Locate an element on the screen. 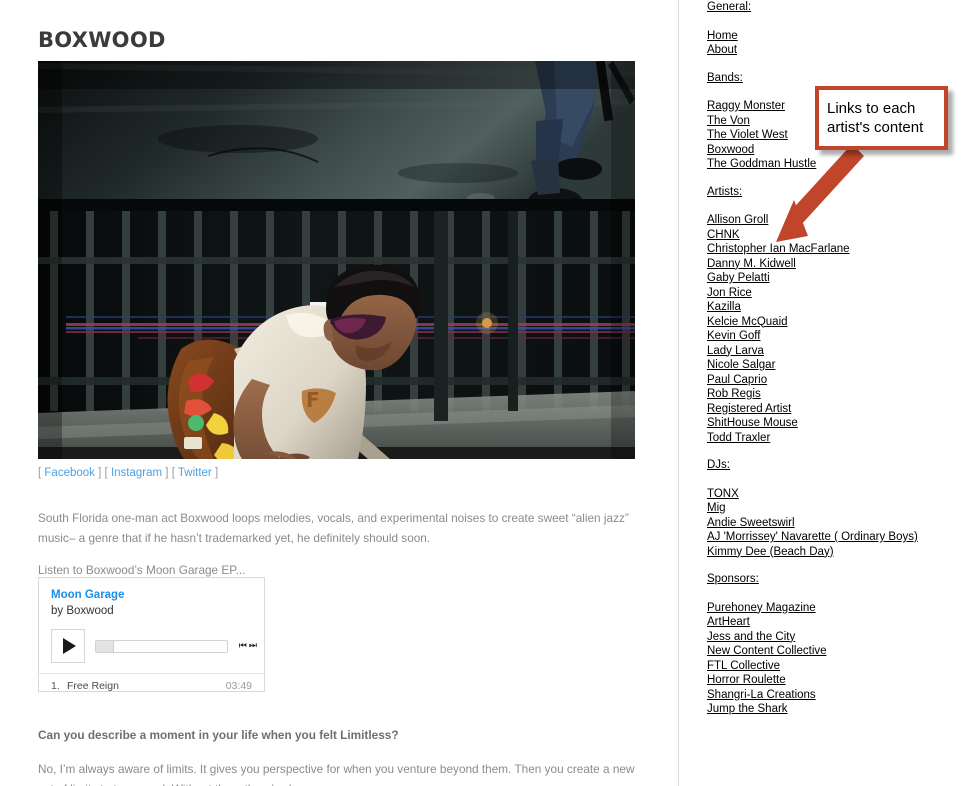 This screenshot has width=969, height=786. facebook-link: Facebook is located at coordinates (69, 473).